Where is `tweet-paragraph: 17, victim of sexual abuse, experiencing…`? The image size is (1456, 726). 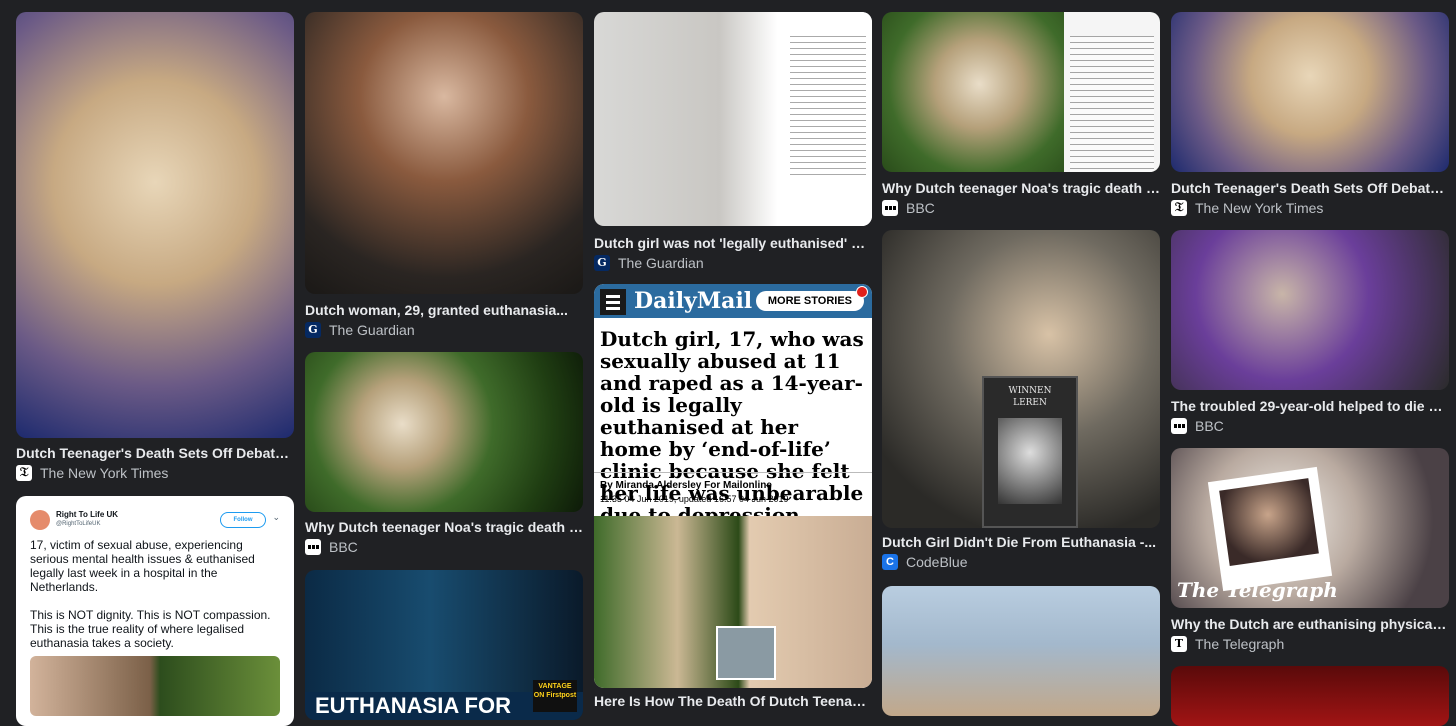 tweet-paragraph: 17, victim of sexual abuse, experiencing… is located at coordinates (142, 566).